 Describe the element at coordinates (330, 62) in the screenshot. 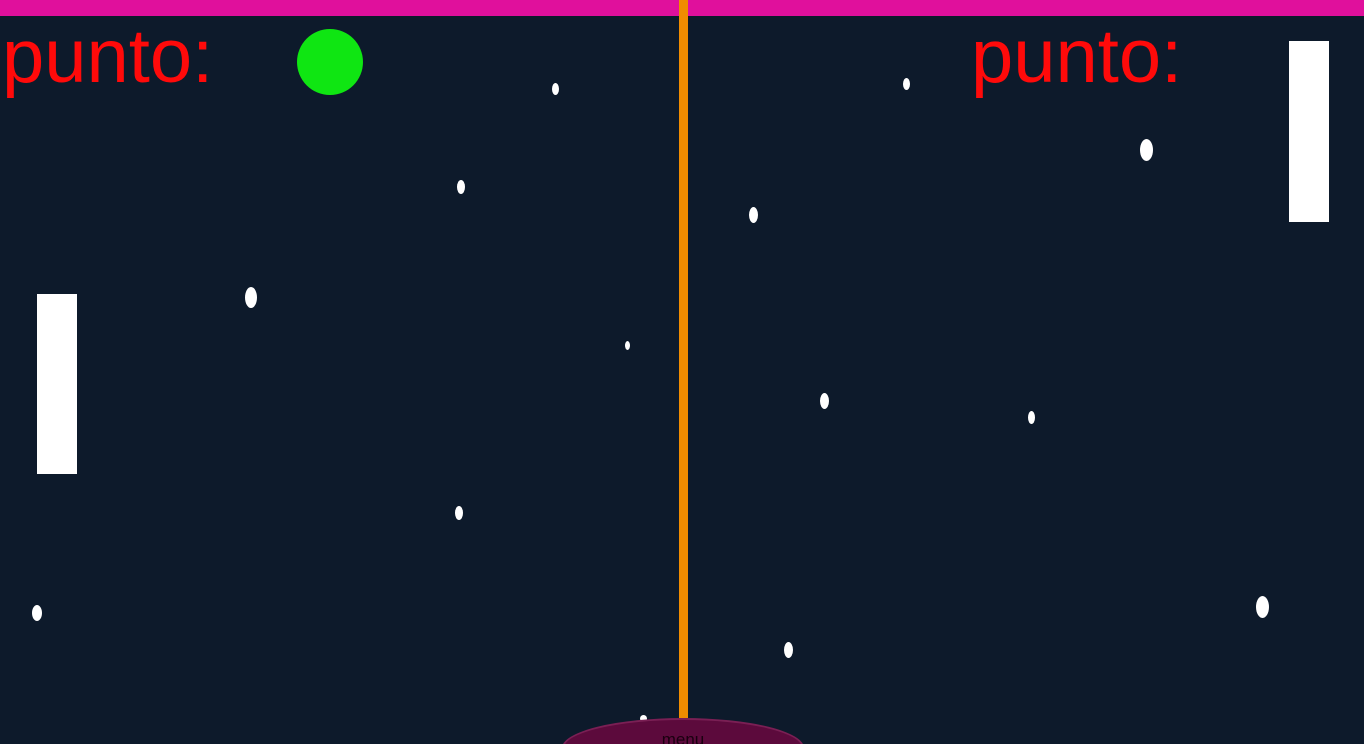

I see `ball` at that location.